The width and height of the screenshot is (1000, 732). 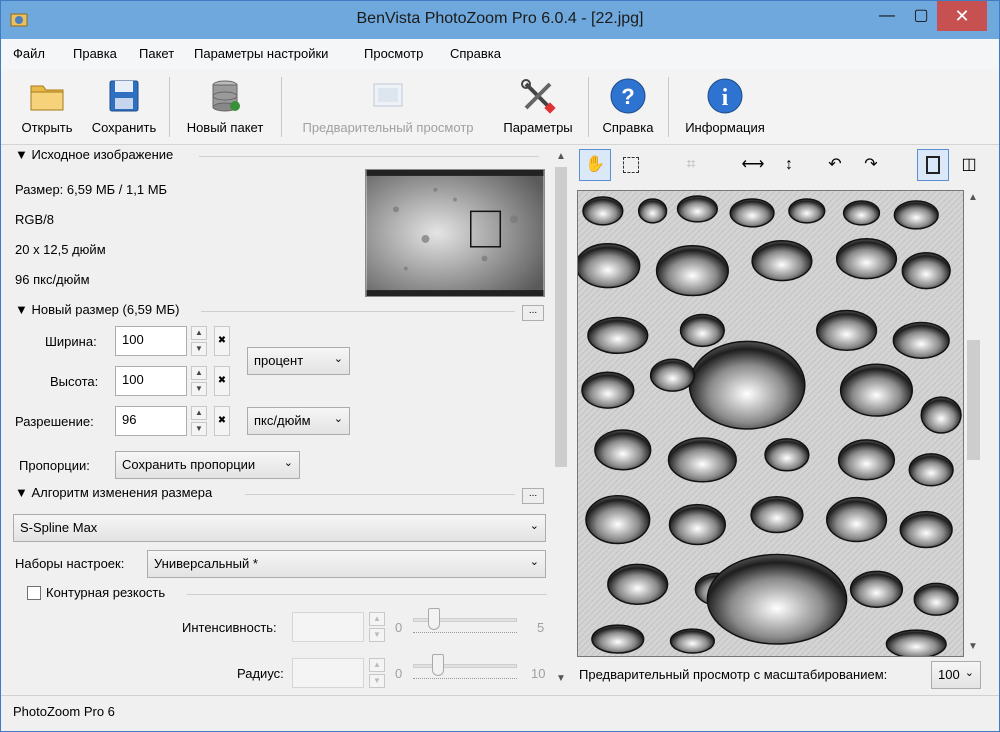 I want to click on open-button: Открыть, so click(x=47, y=107).